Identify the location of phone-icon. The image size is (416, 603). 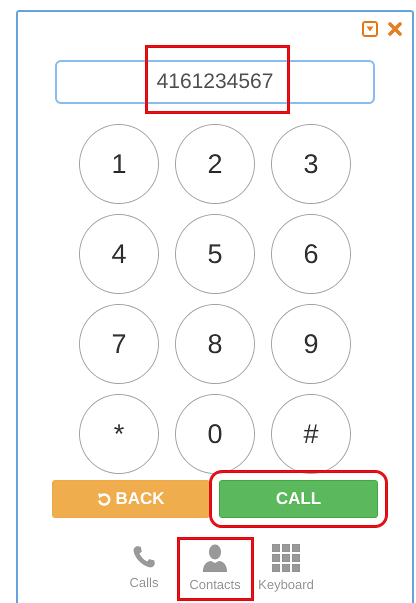
(144, 557).